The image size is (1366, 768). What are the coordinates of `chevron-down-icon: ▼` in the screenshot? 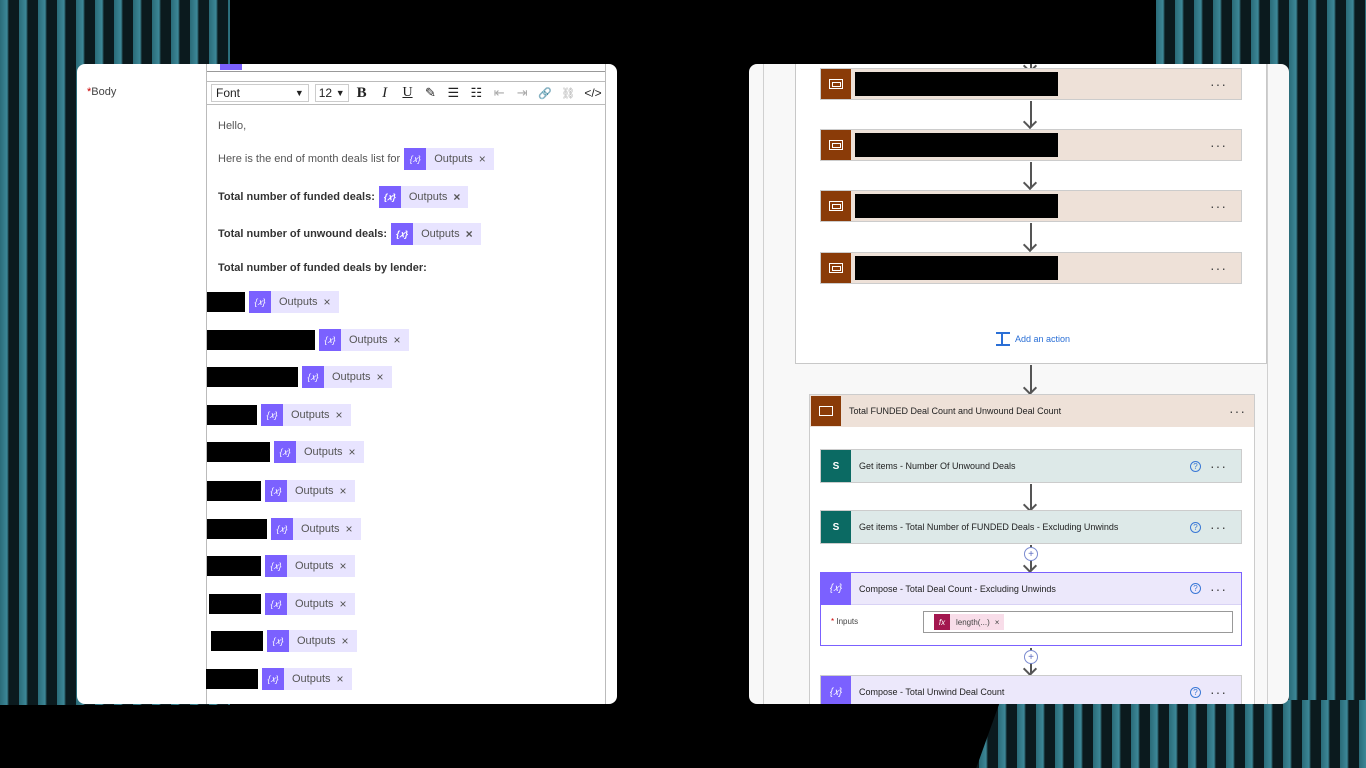 It's located at (299, 93).